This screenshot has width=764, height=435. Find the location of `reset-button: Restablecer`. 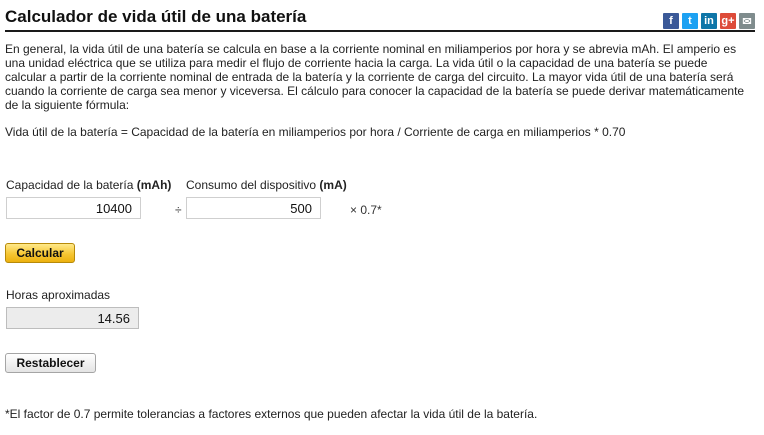

reset-button: Restablecer is located at coordinates (50, 363).